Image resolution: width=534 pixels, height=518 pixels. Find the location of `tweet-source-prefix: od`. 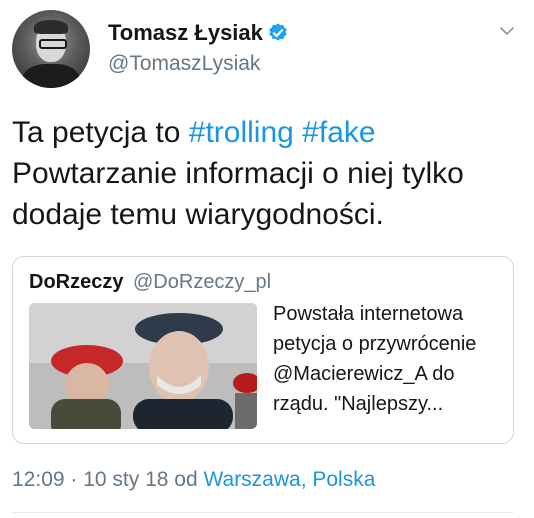

tweet-source-prefix: od is located at coordinates (186, 479).